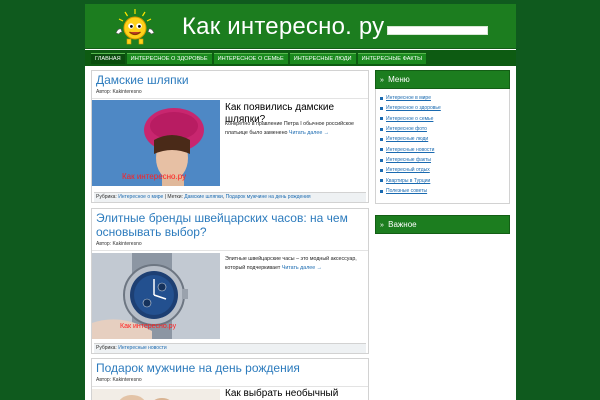  Describe the element at coordinates (444, 191) in the screenshot. I see `menu-item: Полезные советы` at that location.